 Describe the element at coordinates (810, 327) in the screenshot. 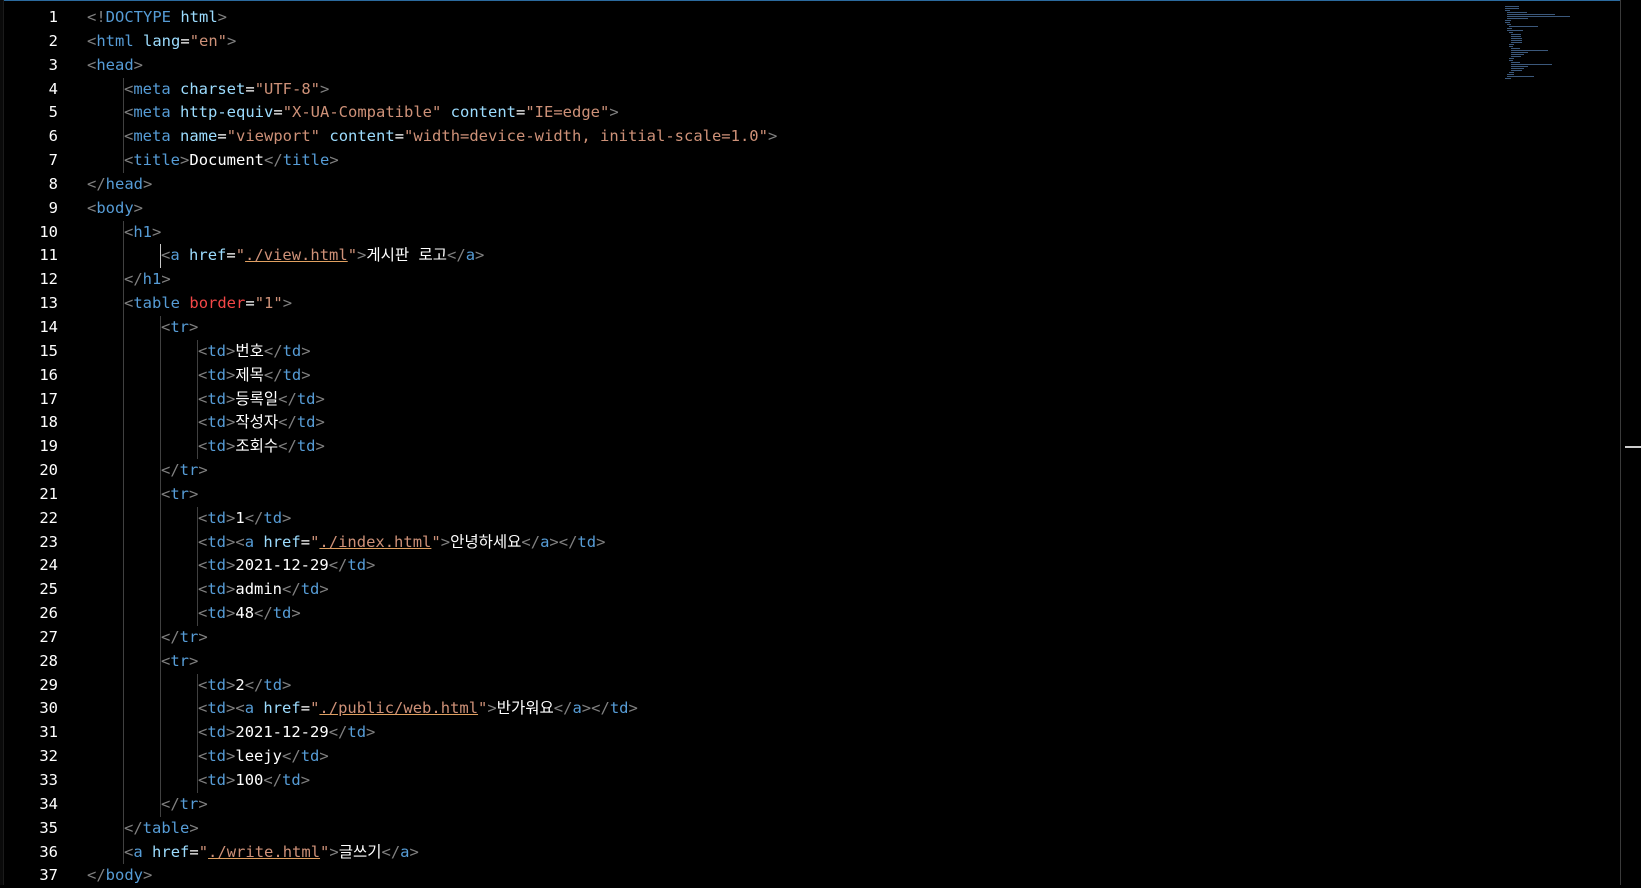

I see `code-line: 14 <tr>` at that location.